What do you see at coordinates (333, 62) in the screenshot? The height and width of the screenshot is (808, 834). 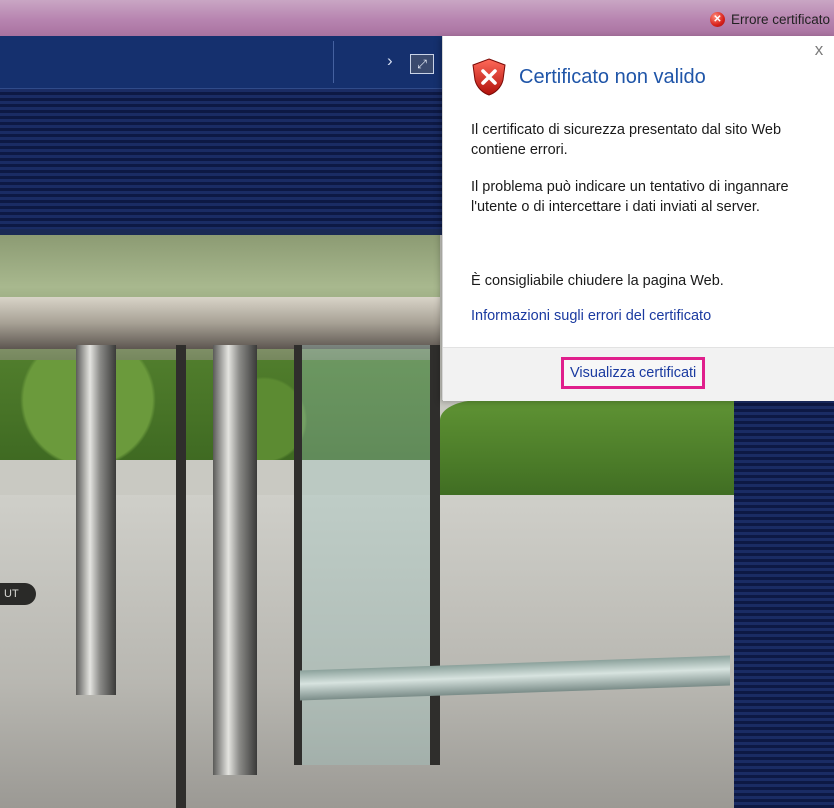 I see `header-separator` at bounding box center [333, 62].